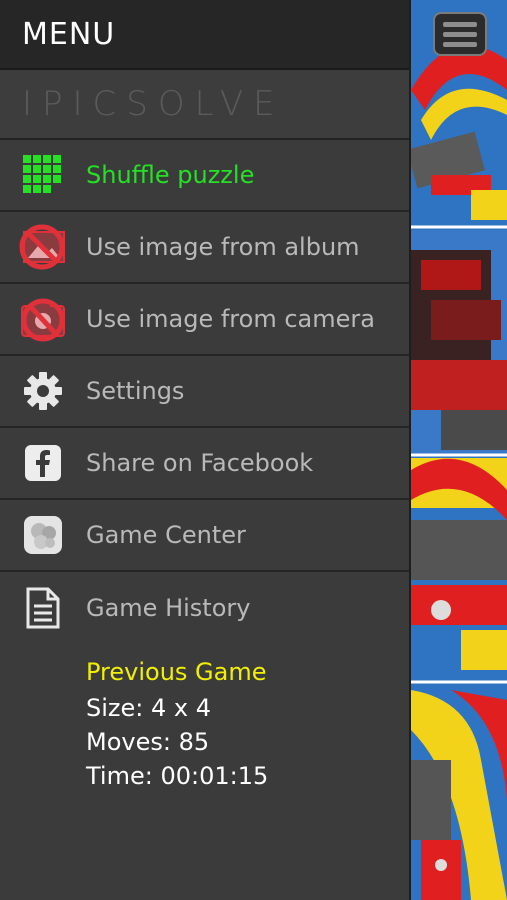 This screenshot has width=507, height=900. Describe the element at coordinates (223, 247) in the screenshot. I see `menu-item-label: Use image from album` at that location.